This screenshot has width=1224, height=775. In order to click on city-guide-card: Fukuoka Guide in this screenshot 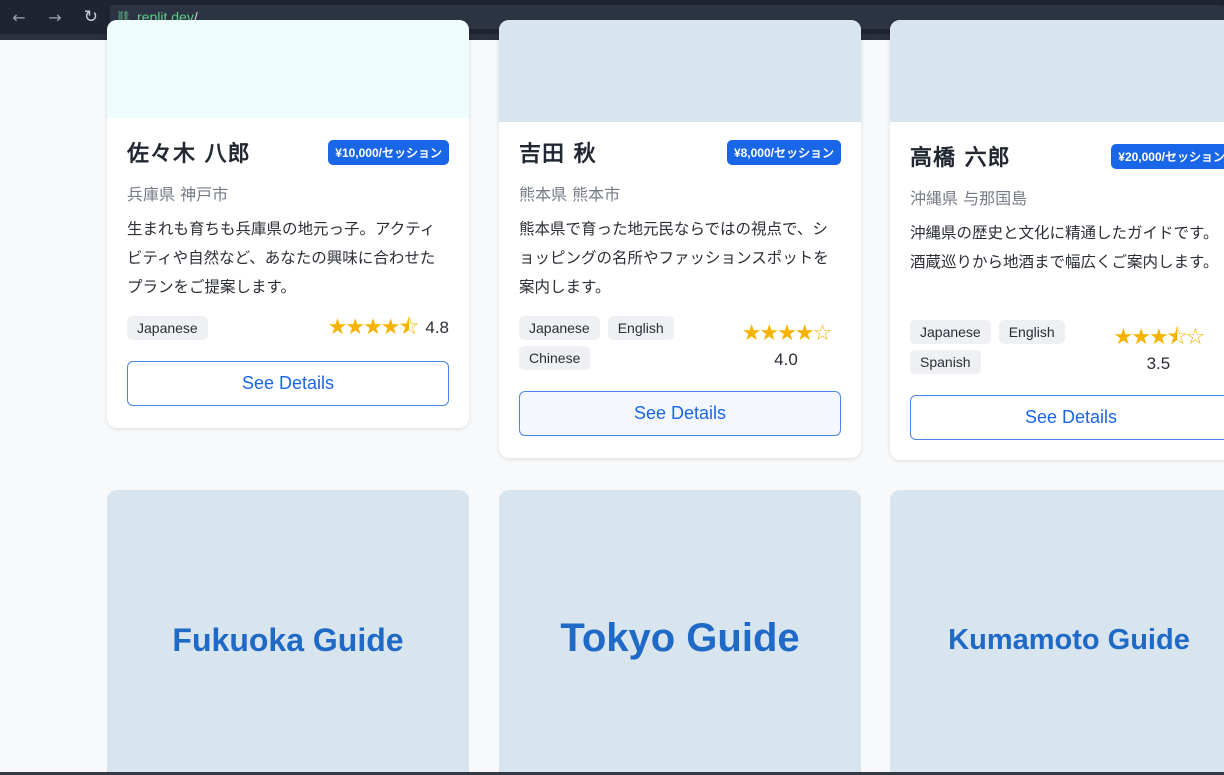, I will do `click(288, 632)`.